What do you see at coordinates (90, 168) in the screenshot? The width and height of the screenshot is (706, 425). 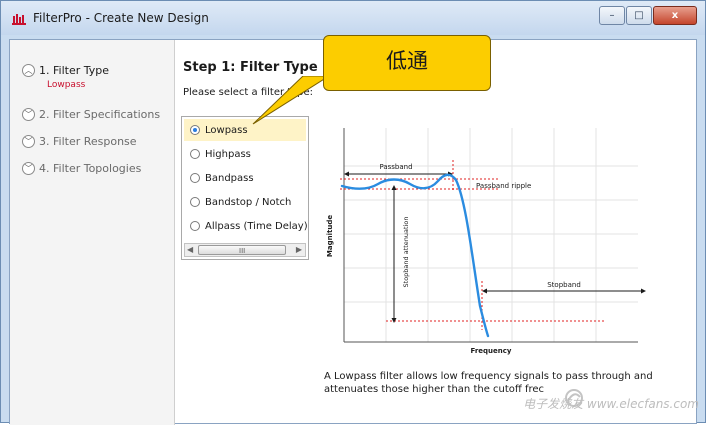 I see `step-label: 4. Filter Topologies` at bounding box center [90, 168].